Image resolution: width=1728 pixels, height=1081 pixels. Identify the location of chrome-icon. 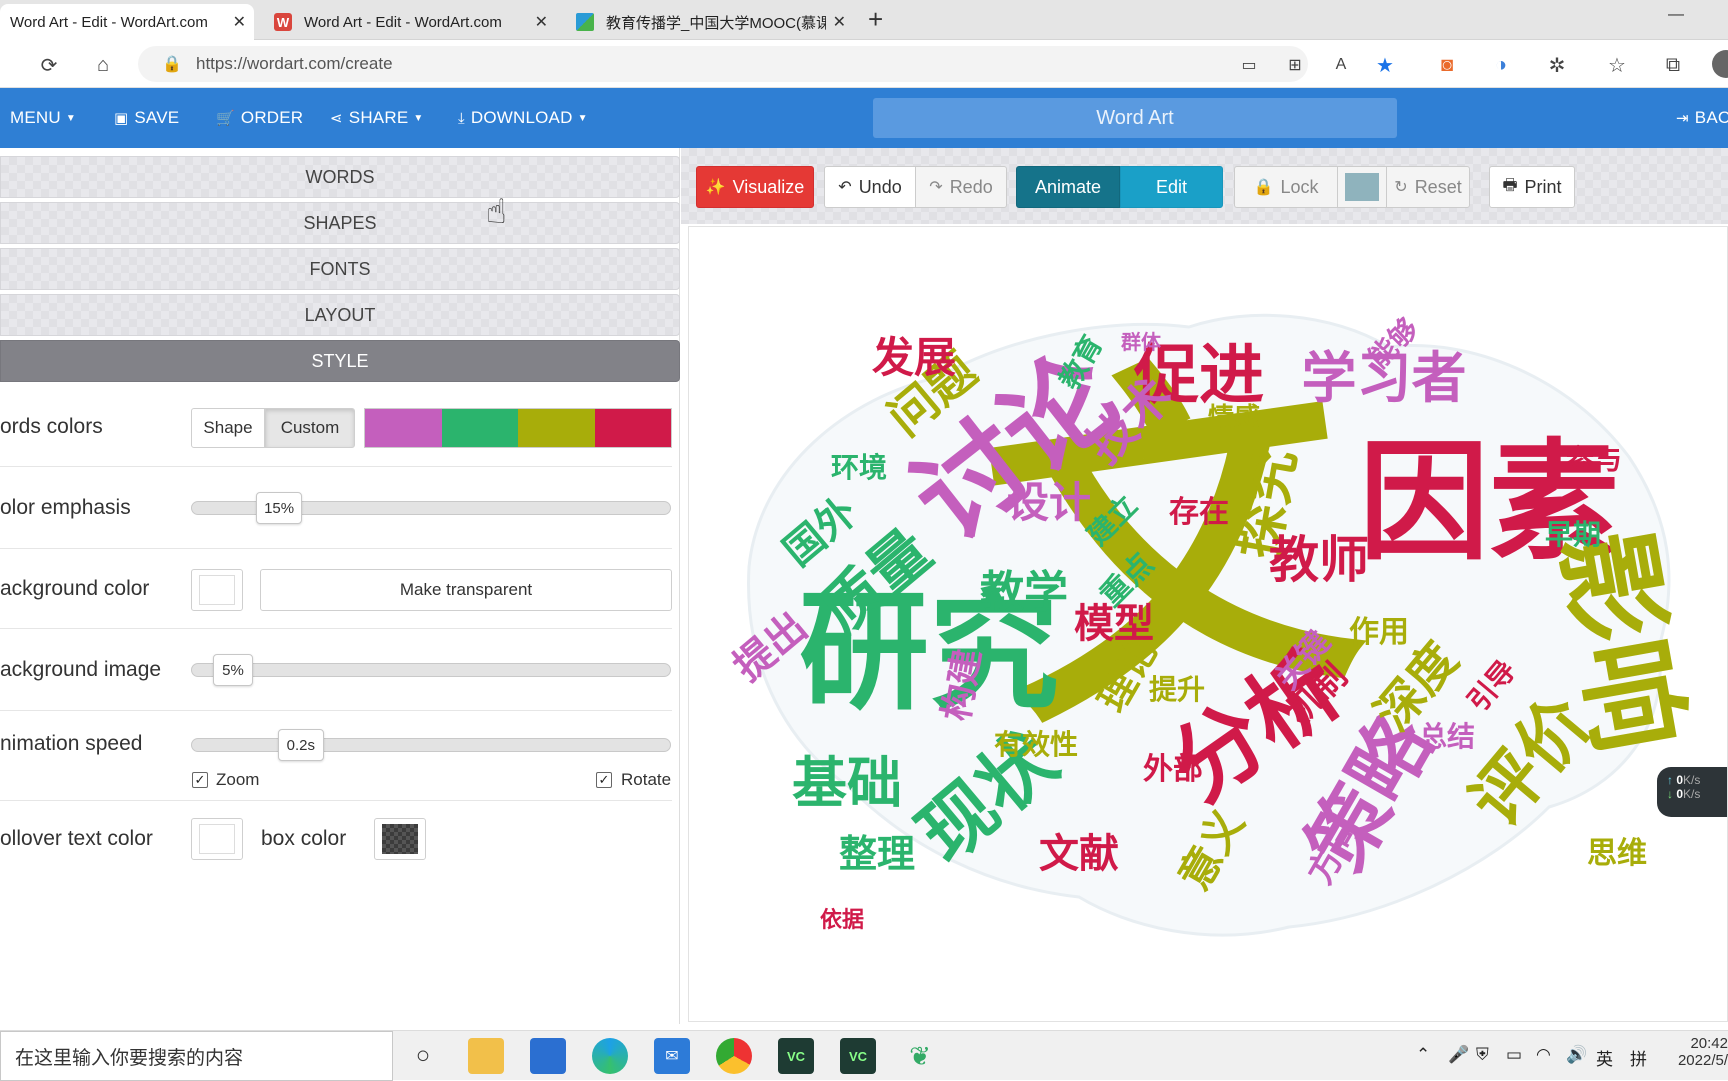
(734, 1056).